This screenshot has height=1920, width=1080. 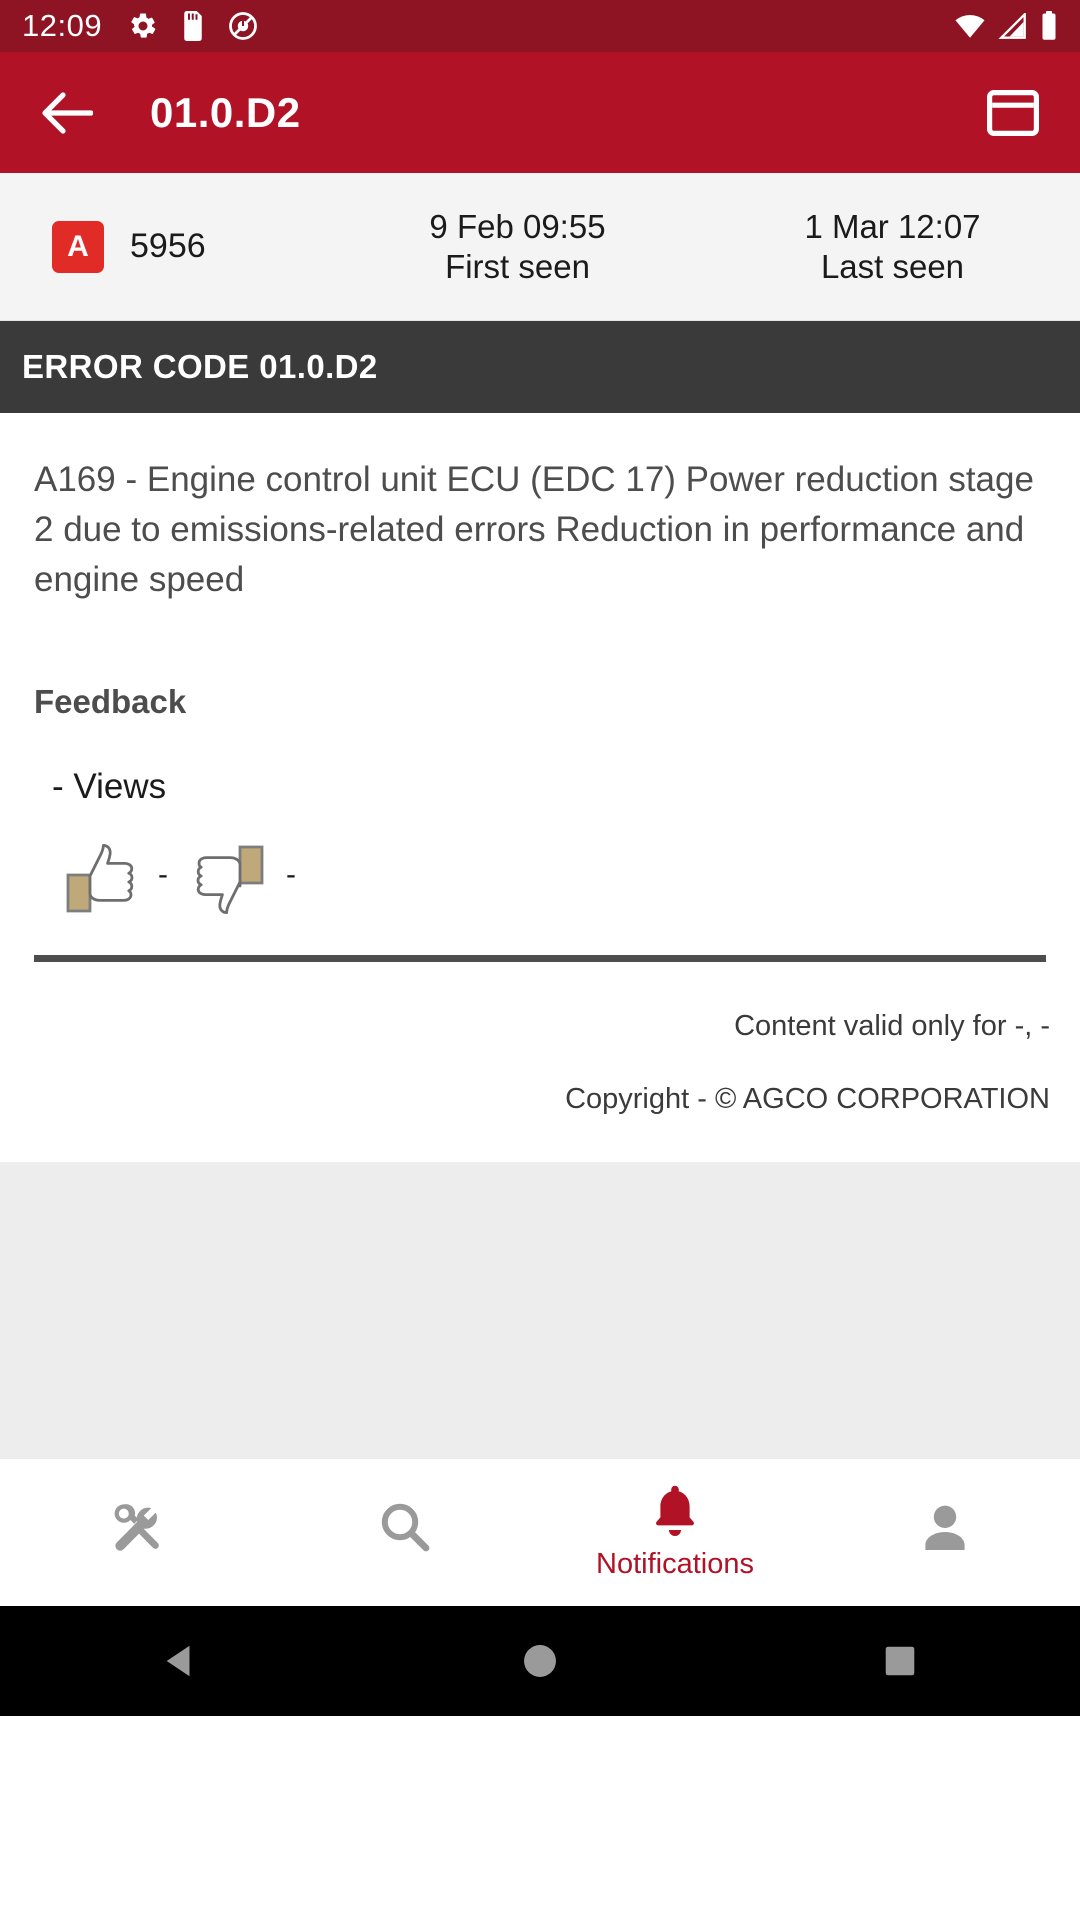 I want to click on thumbs-up-button, so click(x=101, y=879).